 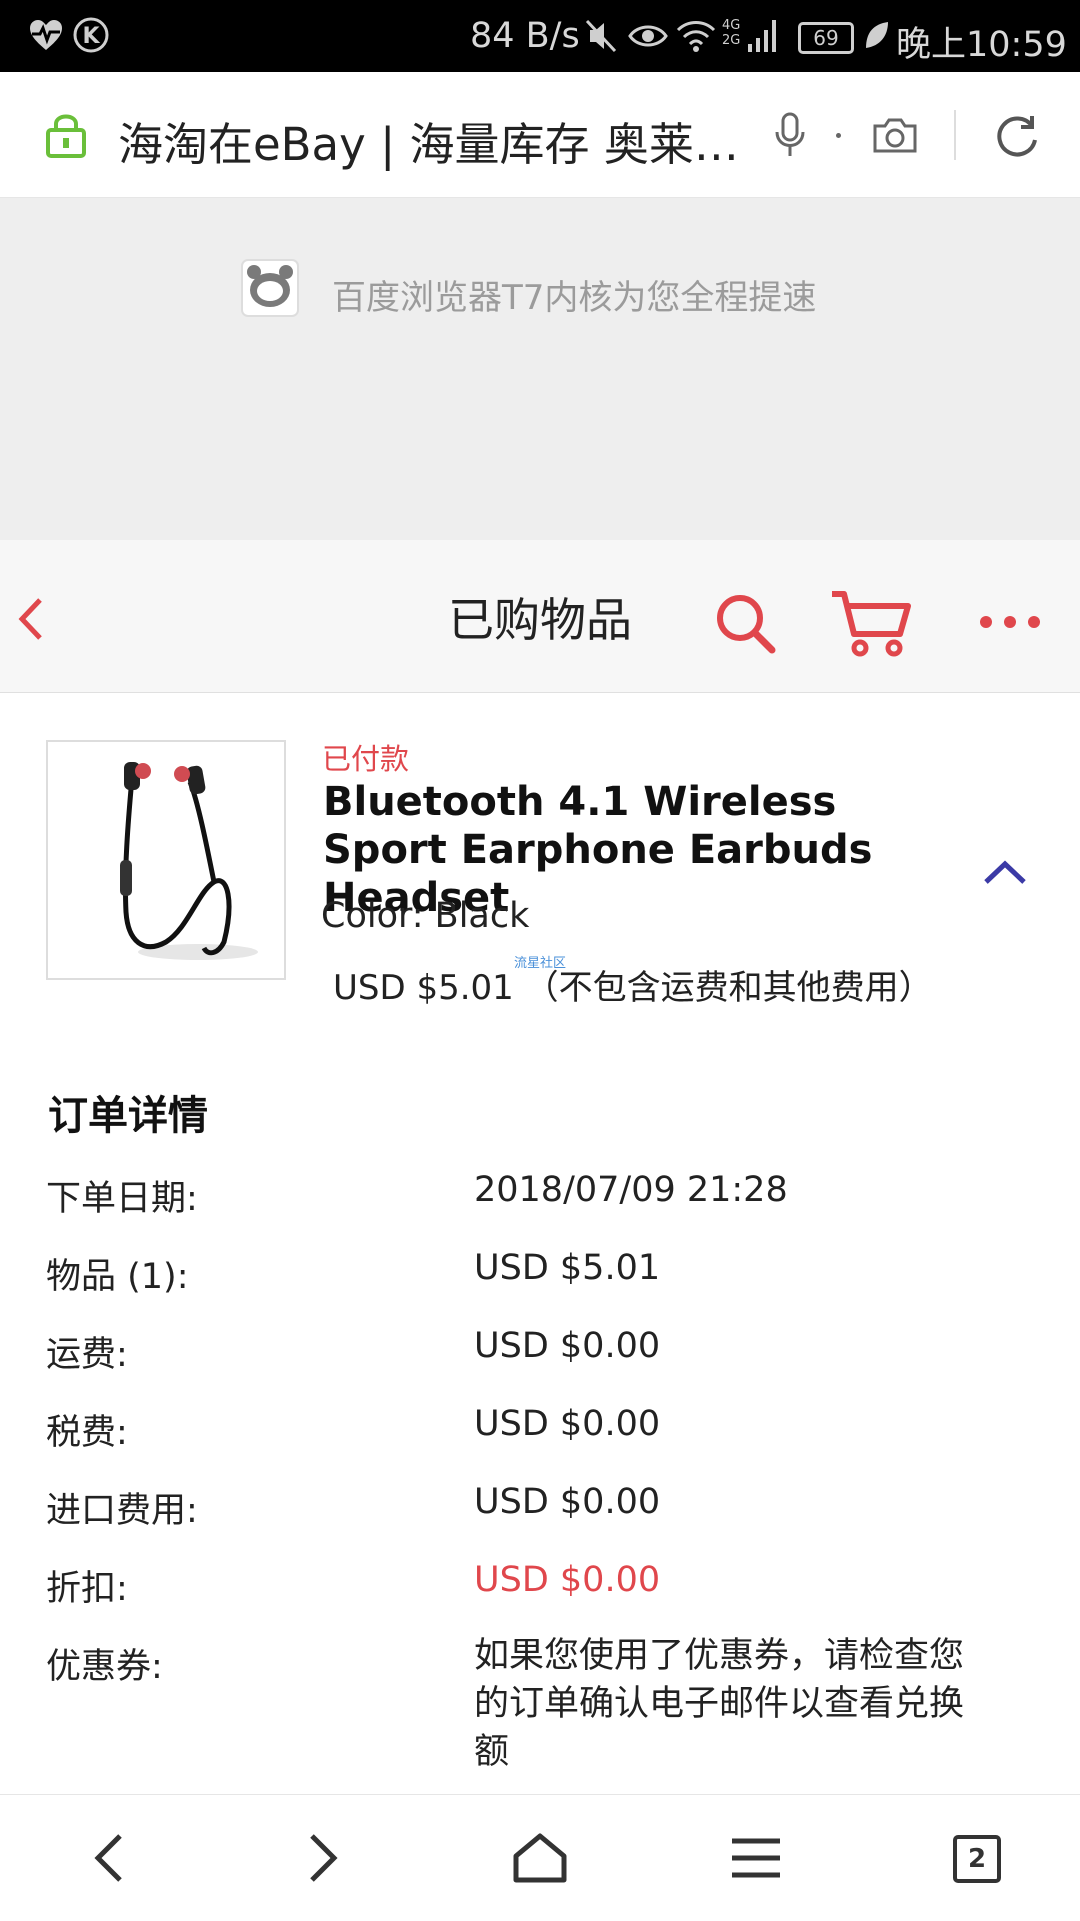 I want to click on dot-separator, so click(x=838, y=135).